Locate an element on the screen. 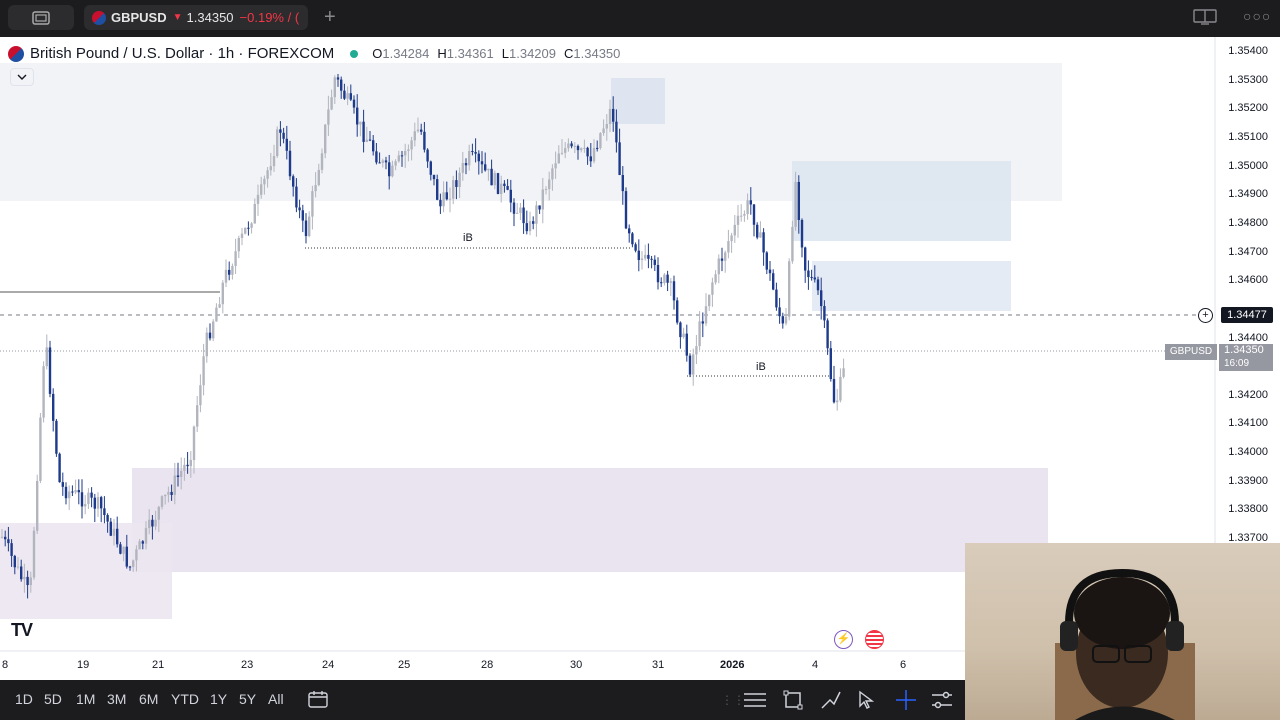 This screenshot has height=720, width=1280. range-button-3m: 3M is located at coordinates (116, 699).